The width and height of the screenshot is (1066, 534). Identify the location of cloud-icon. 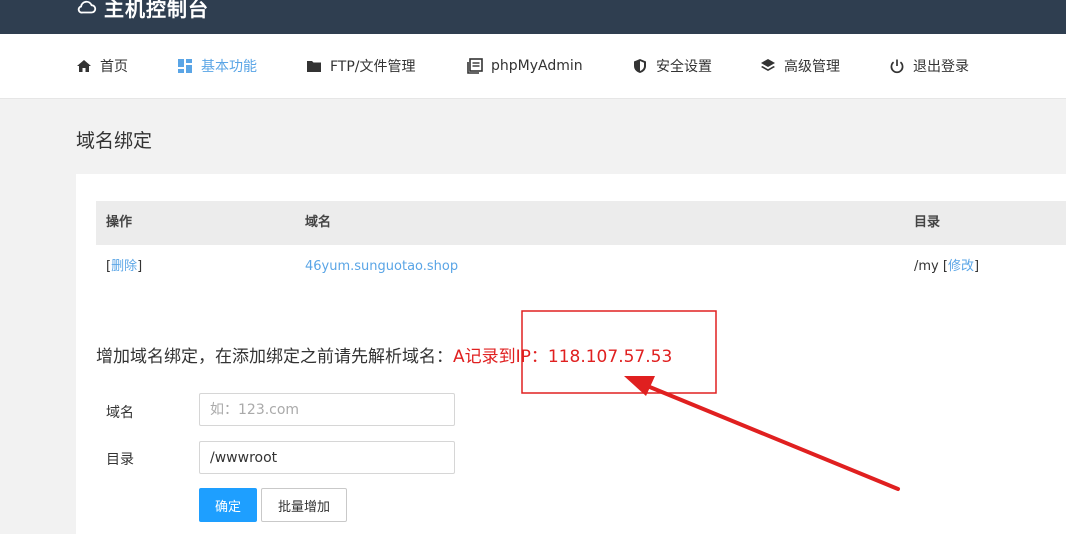
(87, 7).